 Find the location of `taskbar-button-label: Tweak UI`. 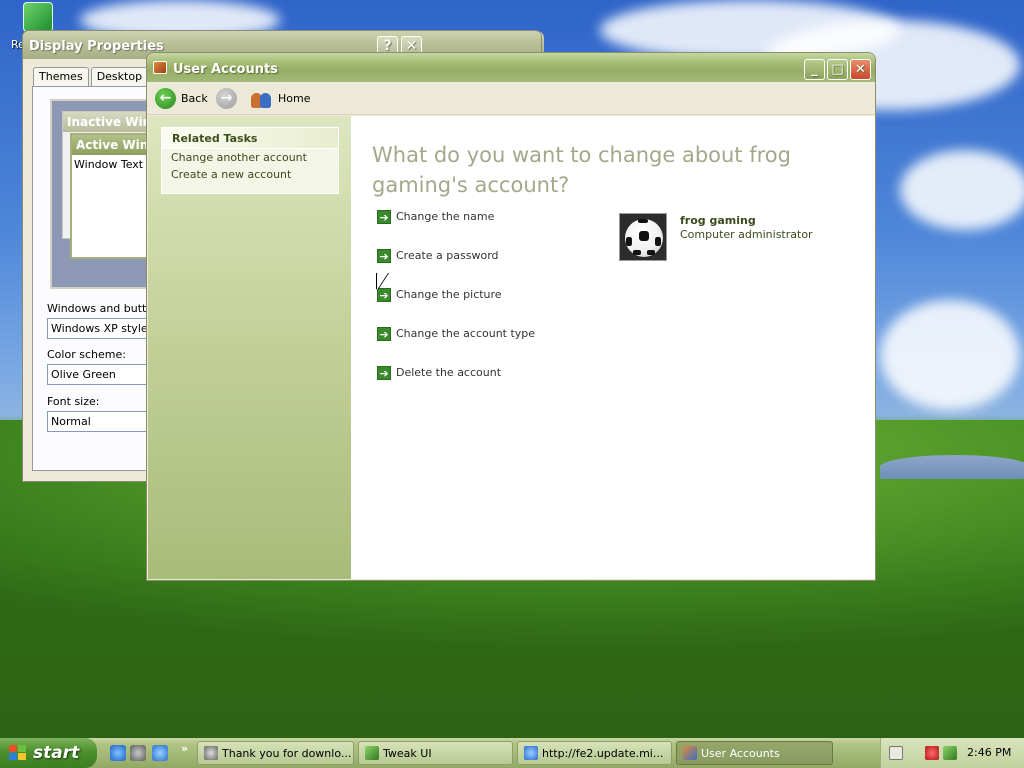

taskbar-button-label: Tweak UI is located at coordinates (407, 753).